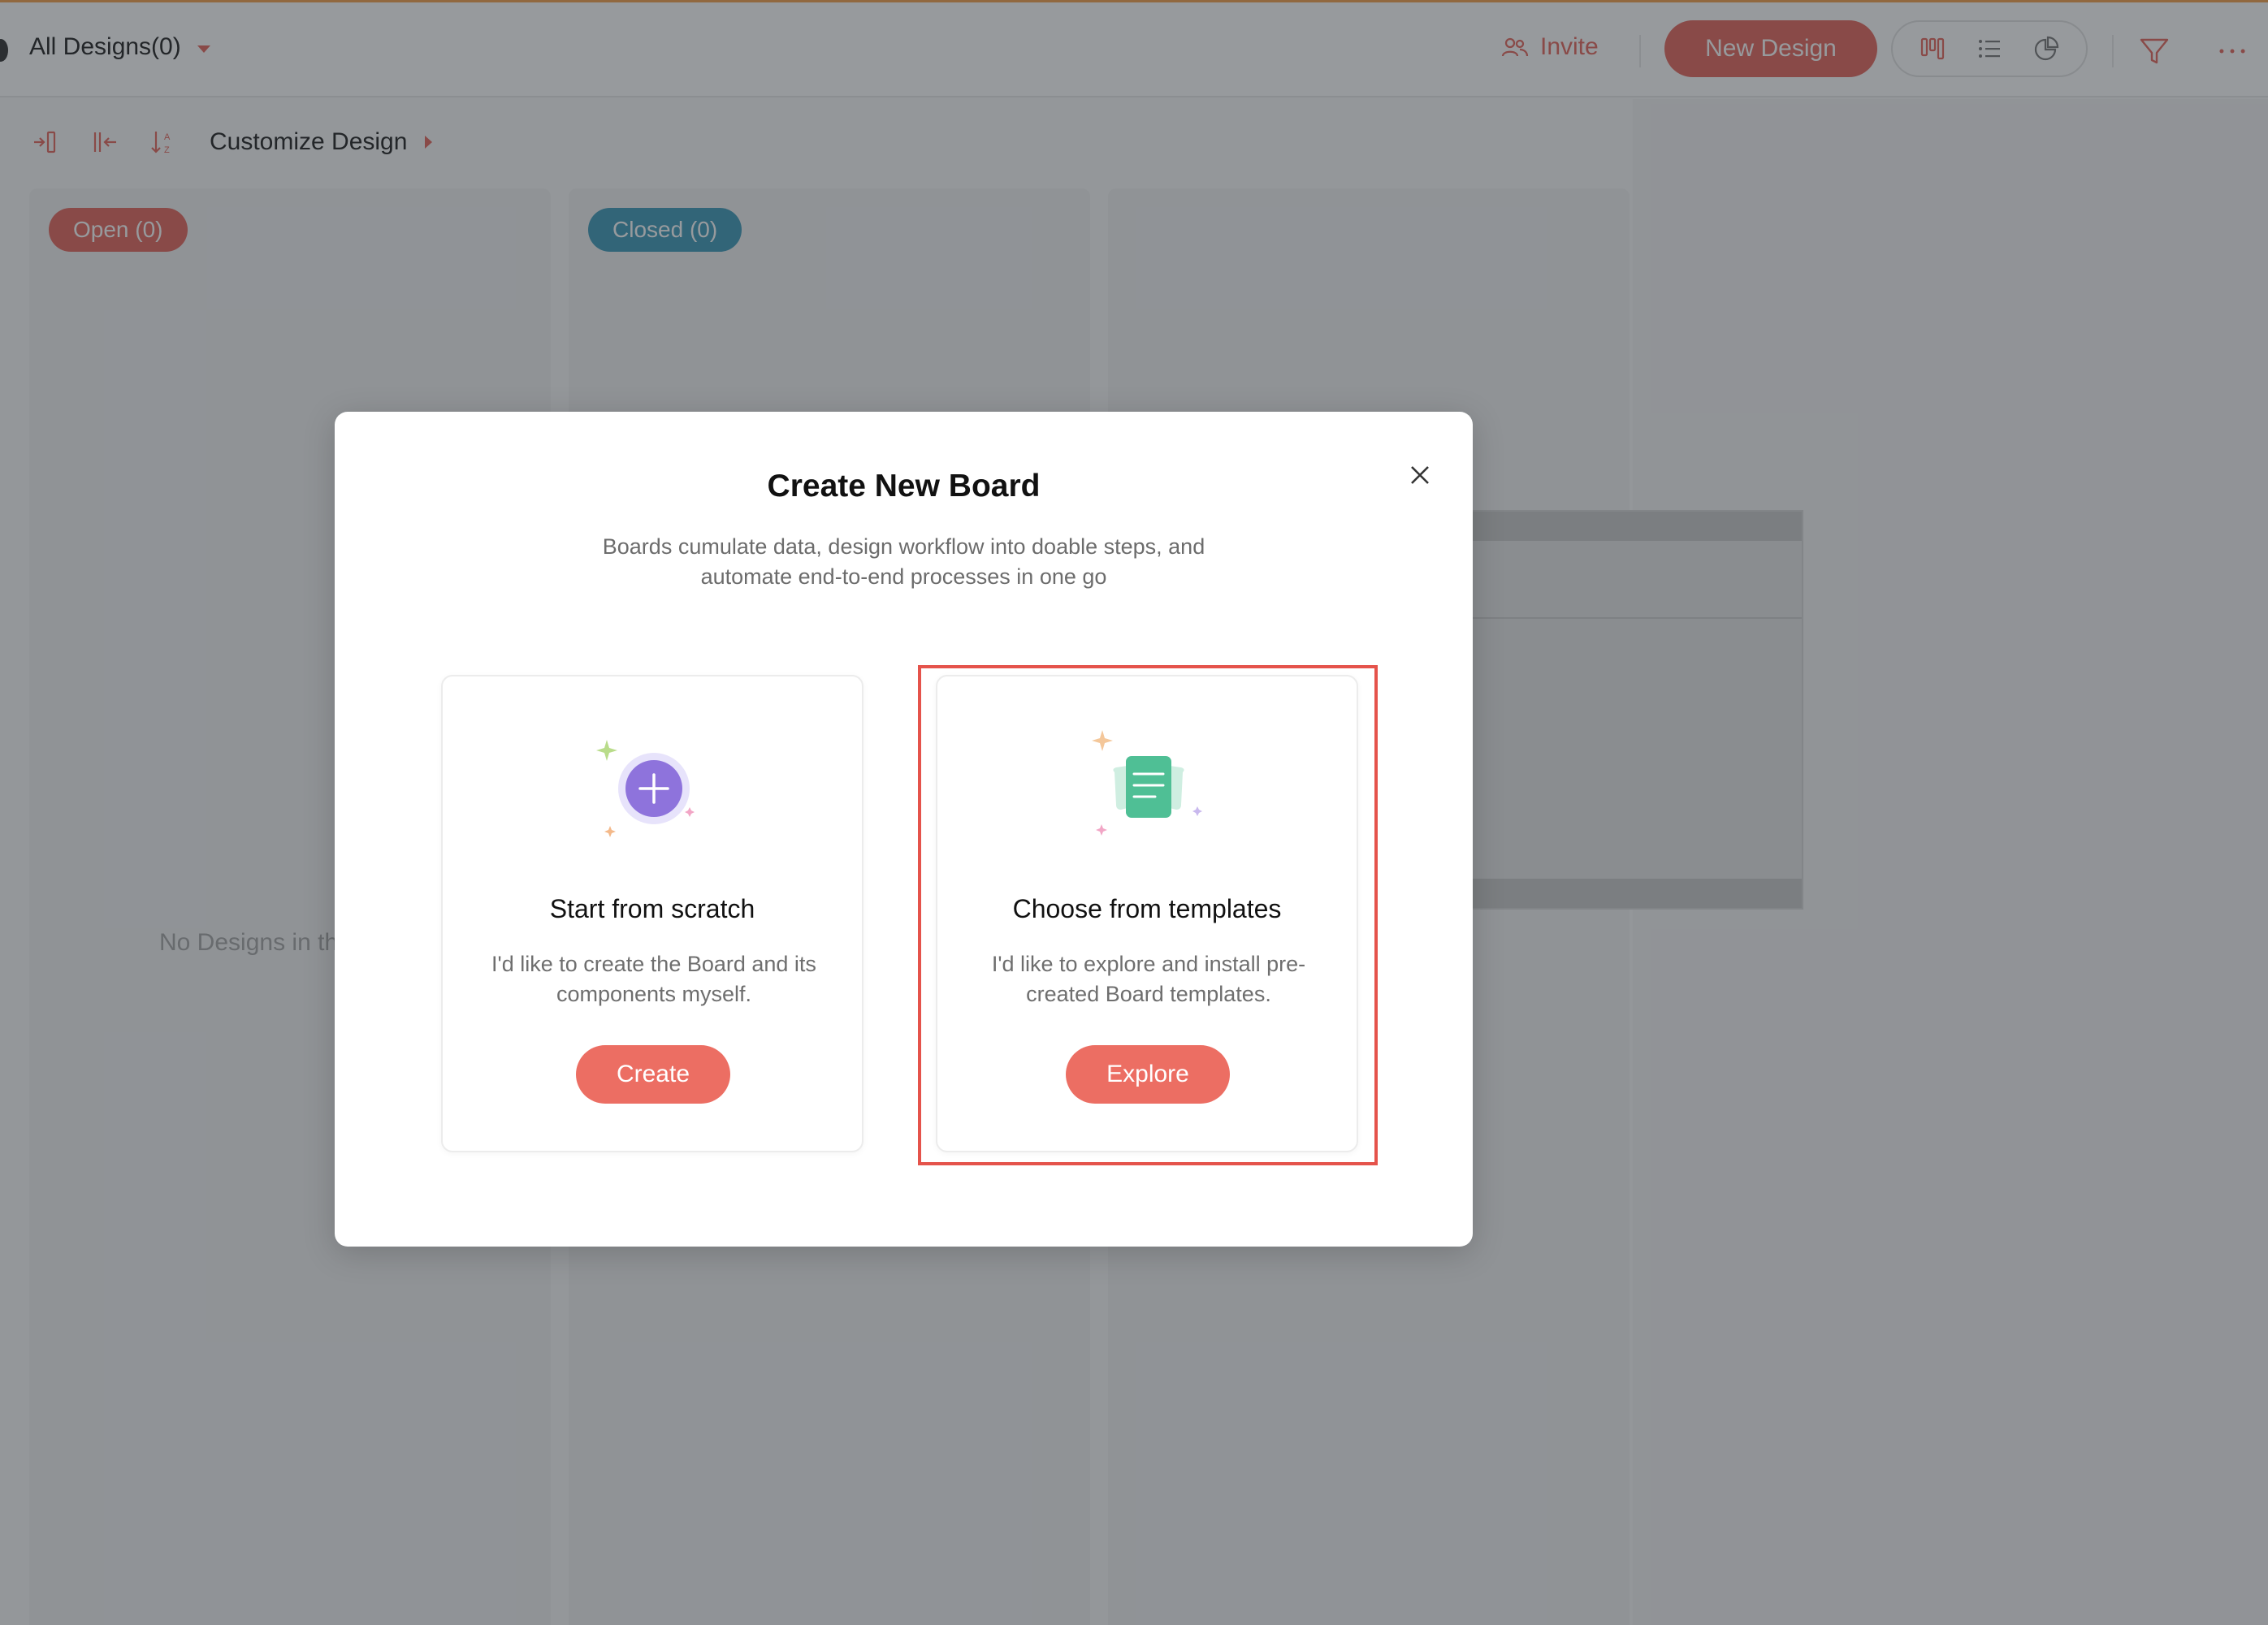 The width and height of the screenshot is (2268, 1625). I want to click on explore-button: Explore, so click(1148, 1074).